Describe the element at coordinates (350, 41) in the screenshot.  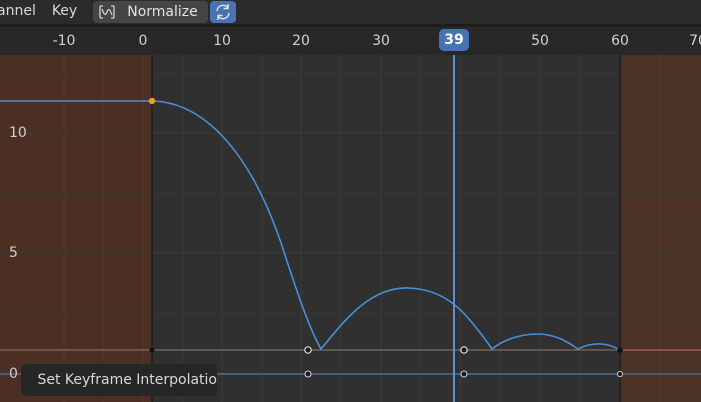
I see `frame-ruler: -10 0 10 20 30 40 50 60 70 39` at that location.